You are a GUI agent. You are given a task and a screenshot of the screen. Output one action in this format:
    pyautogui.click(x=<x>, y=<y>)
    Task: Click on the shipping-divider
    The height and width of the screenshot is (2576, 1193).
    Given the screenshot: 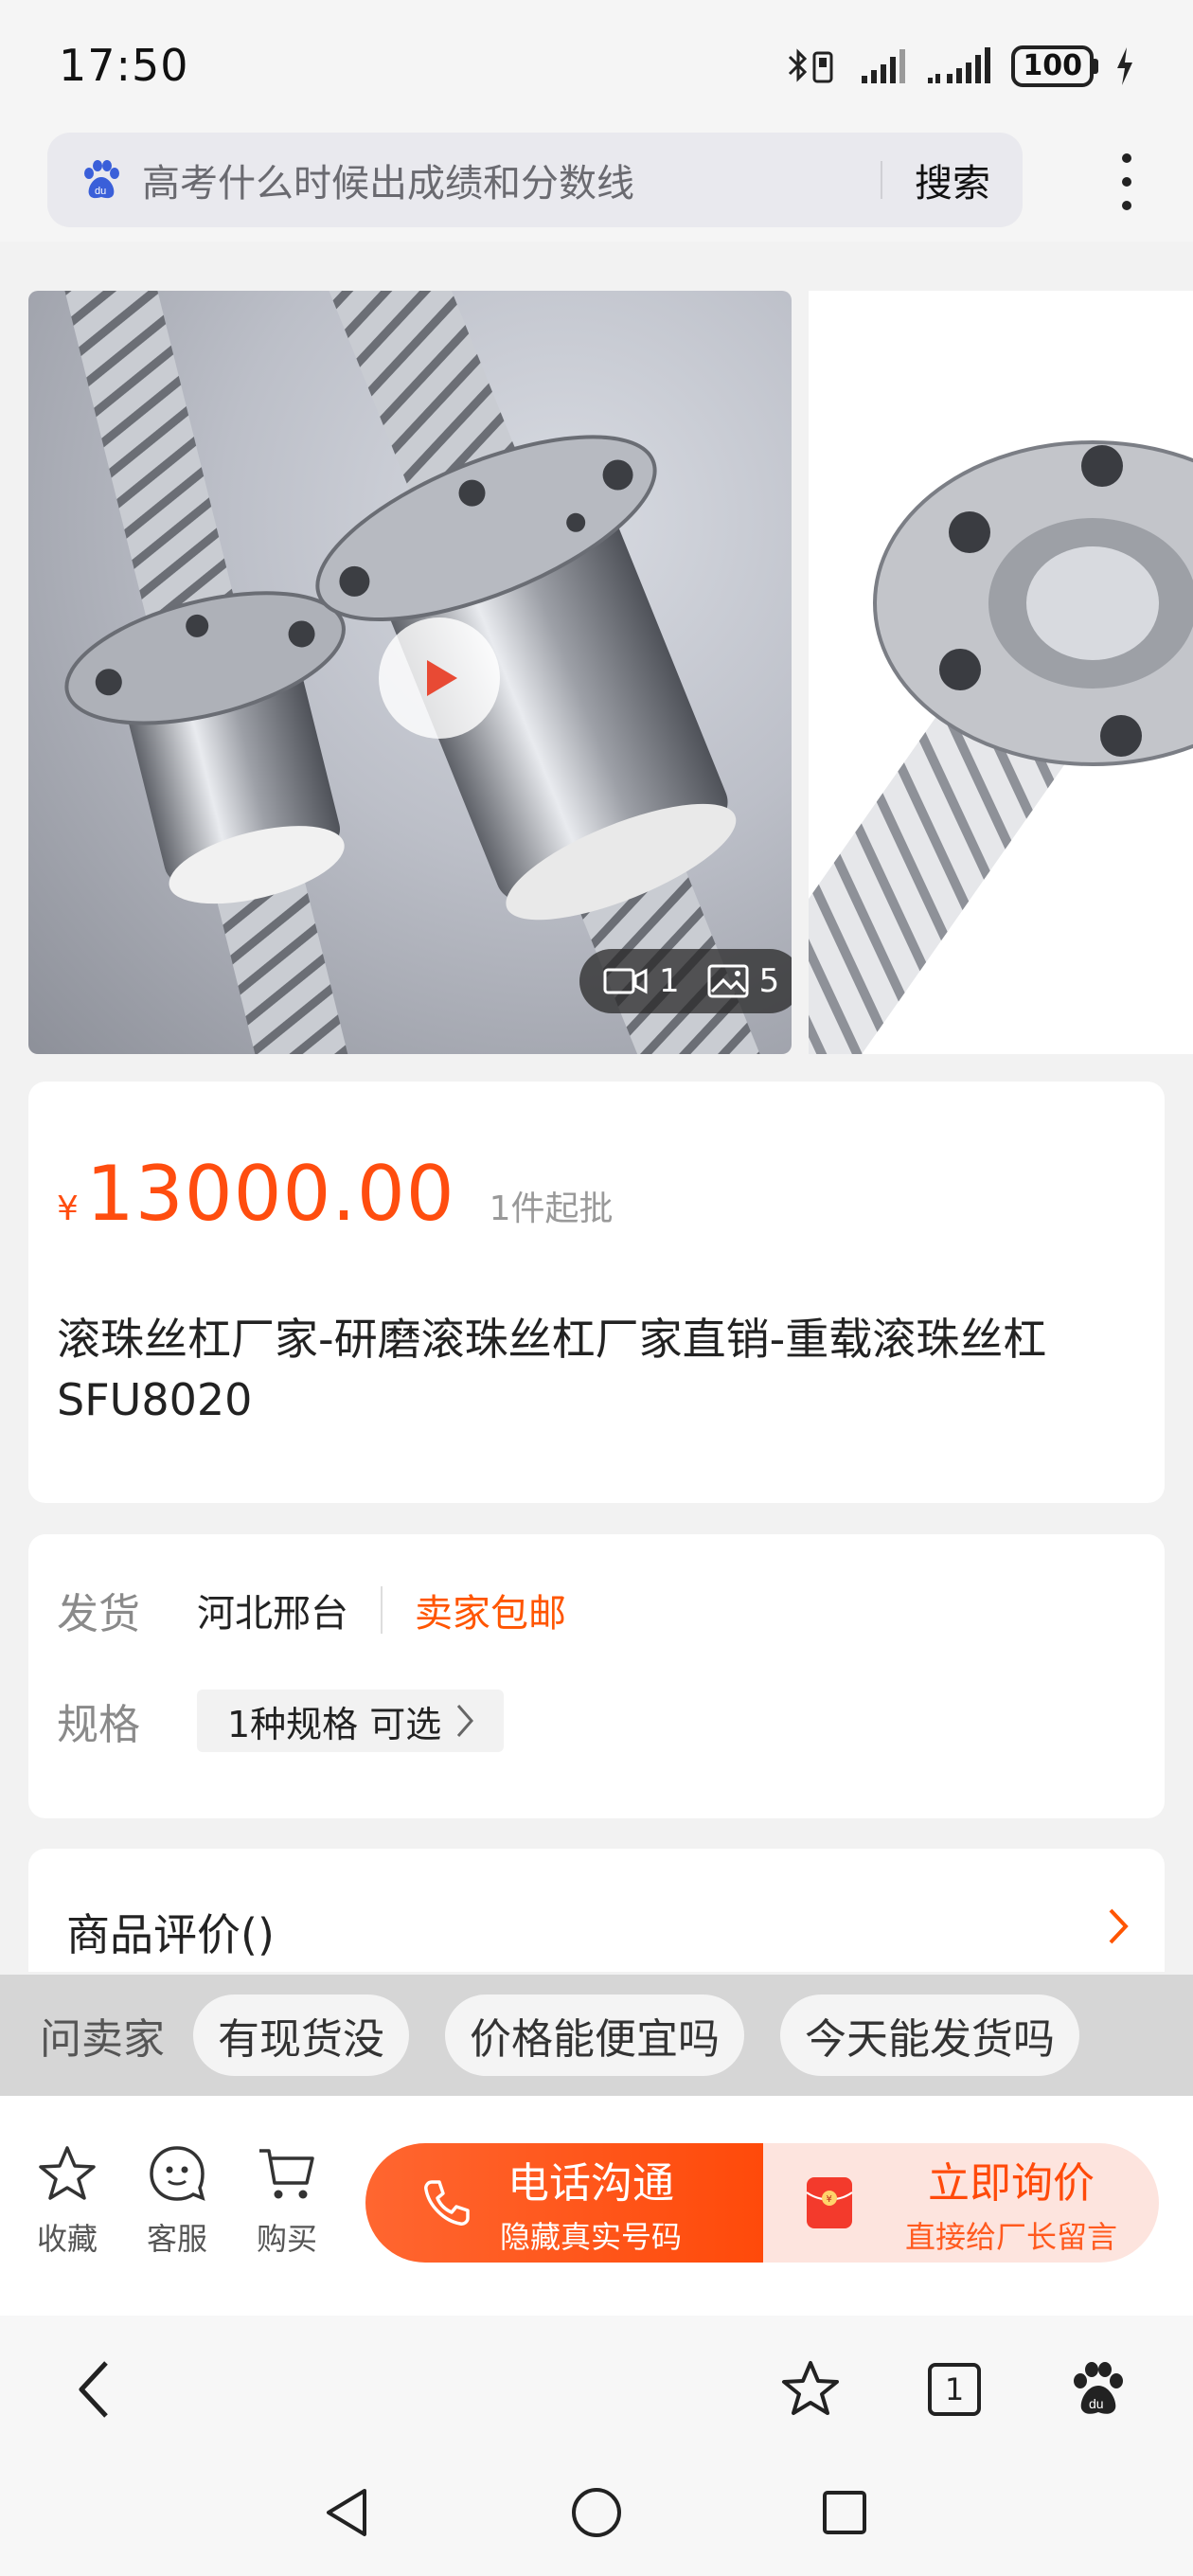 What is the action you would take?
    pyautogui.click(x=382, y=1610)
    